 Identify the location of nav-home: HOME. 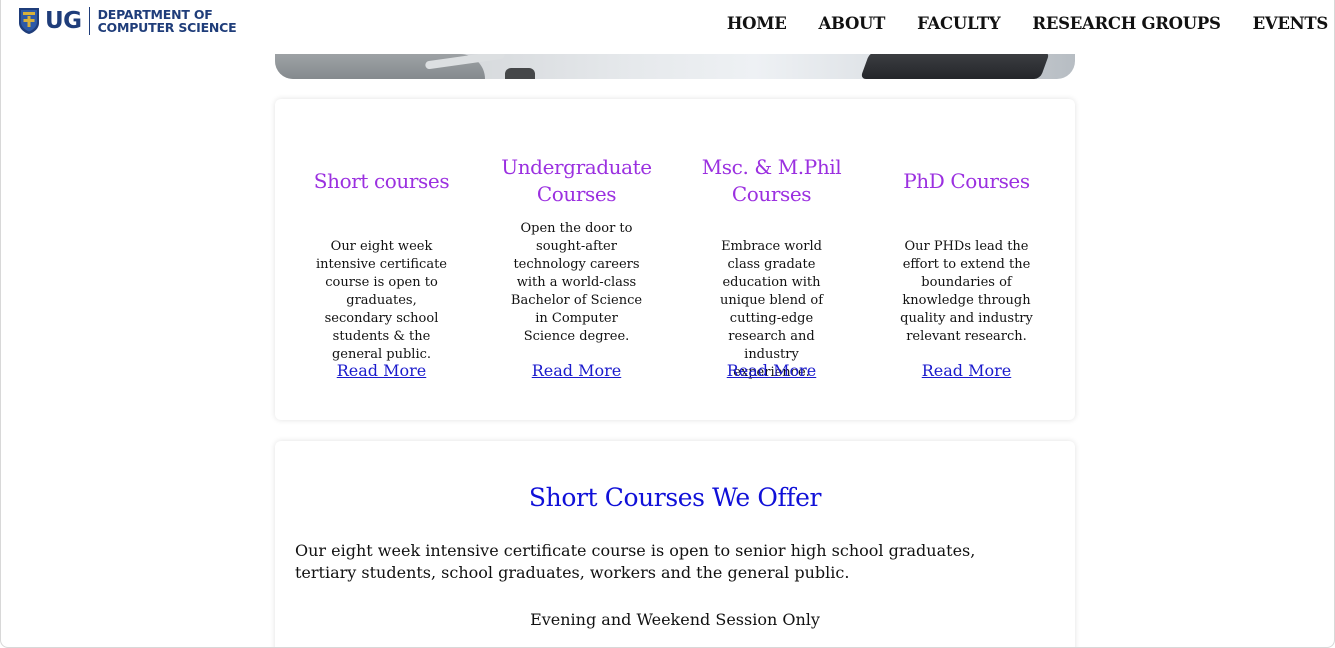
(757, 23).